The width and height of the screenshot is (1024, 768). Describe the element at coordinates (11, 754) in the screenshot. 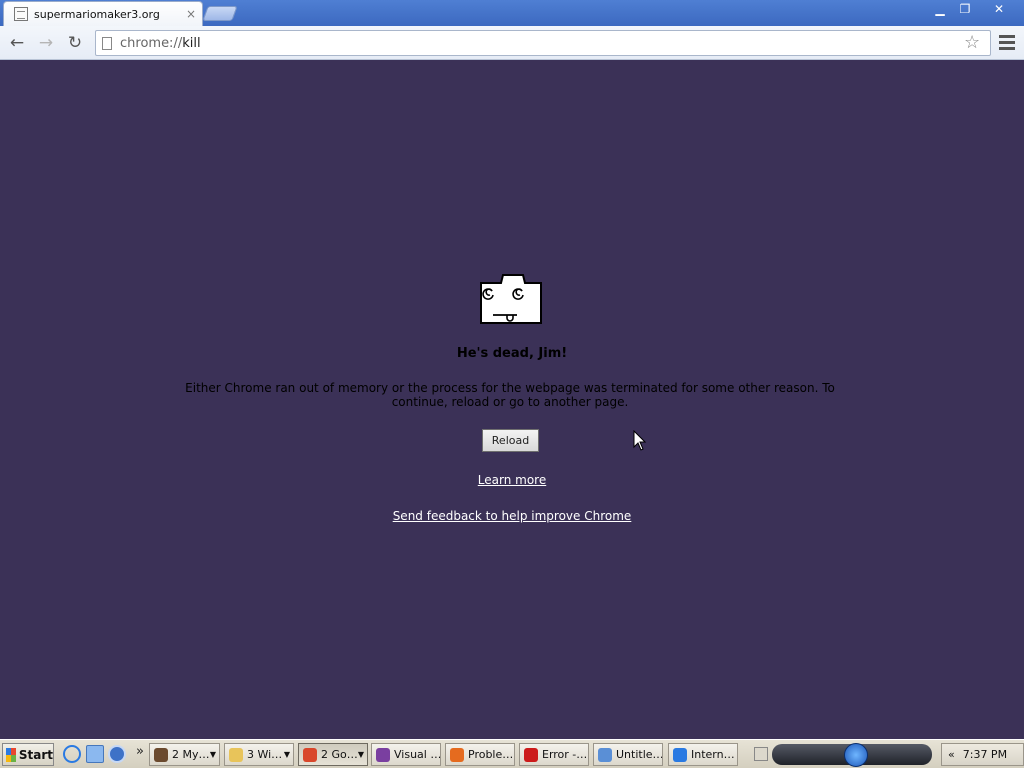

I see `windows-flag-icon` at that location.